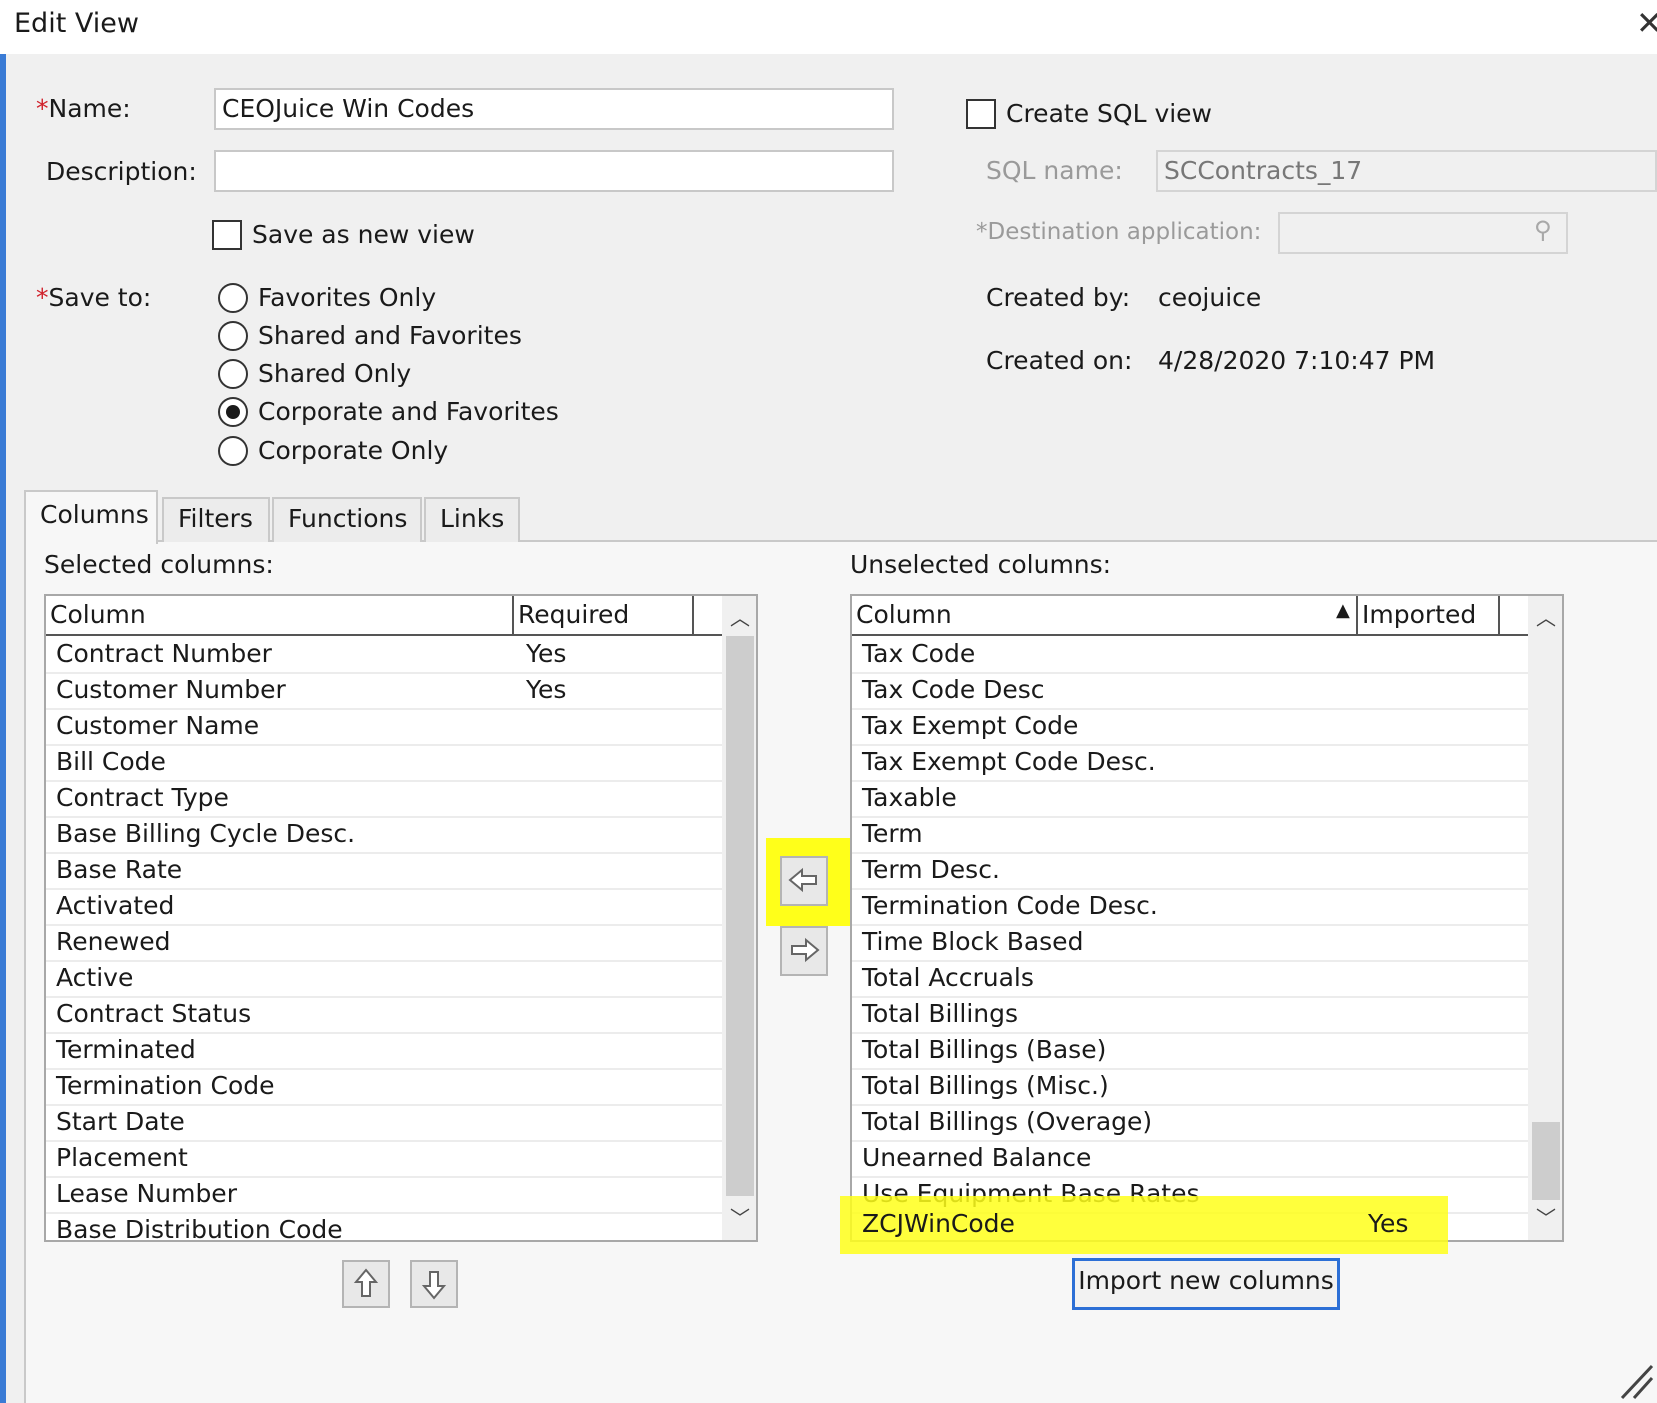 This screenshot has width=1657, height=1403. Describe the element at coordinates (347, 519) in the screenshot. I see `tab-functions: Functions` at that location.